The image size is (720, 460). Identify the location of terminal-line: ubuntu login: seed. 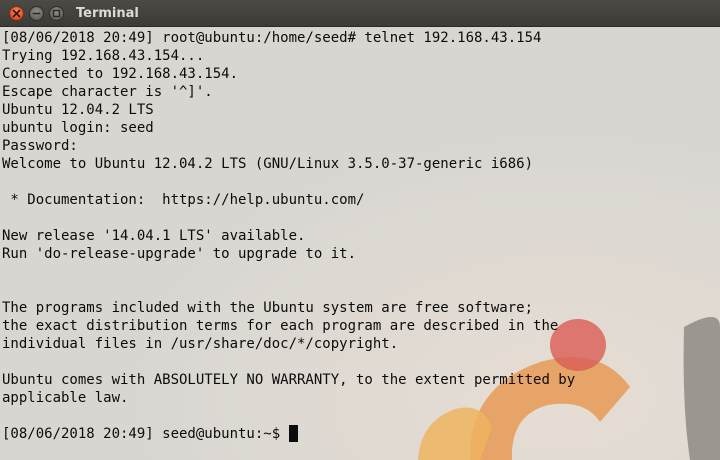
(78, 128).